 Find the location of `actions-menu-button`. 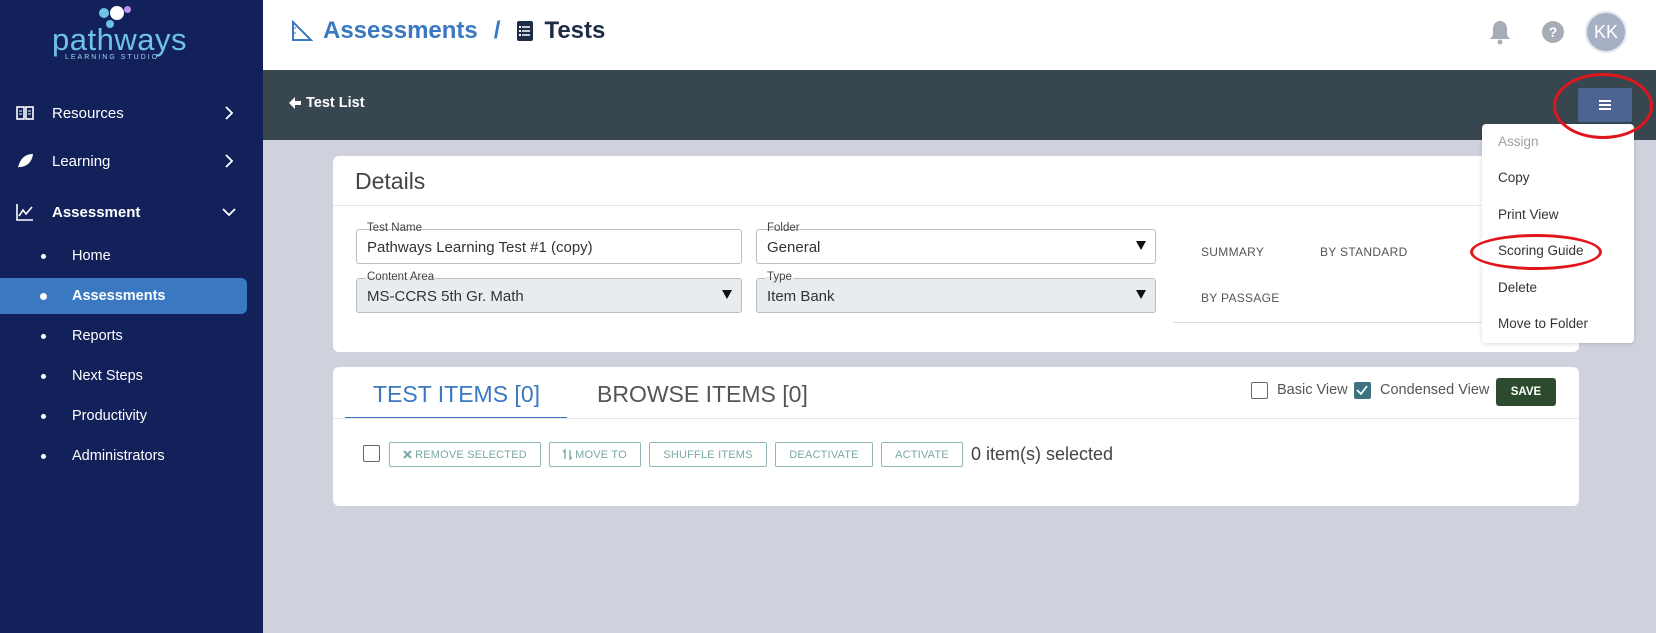

actions-menu-button is located at coordinates (1605, 105).